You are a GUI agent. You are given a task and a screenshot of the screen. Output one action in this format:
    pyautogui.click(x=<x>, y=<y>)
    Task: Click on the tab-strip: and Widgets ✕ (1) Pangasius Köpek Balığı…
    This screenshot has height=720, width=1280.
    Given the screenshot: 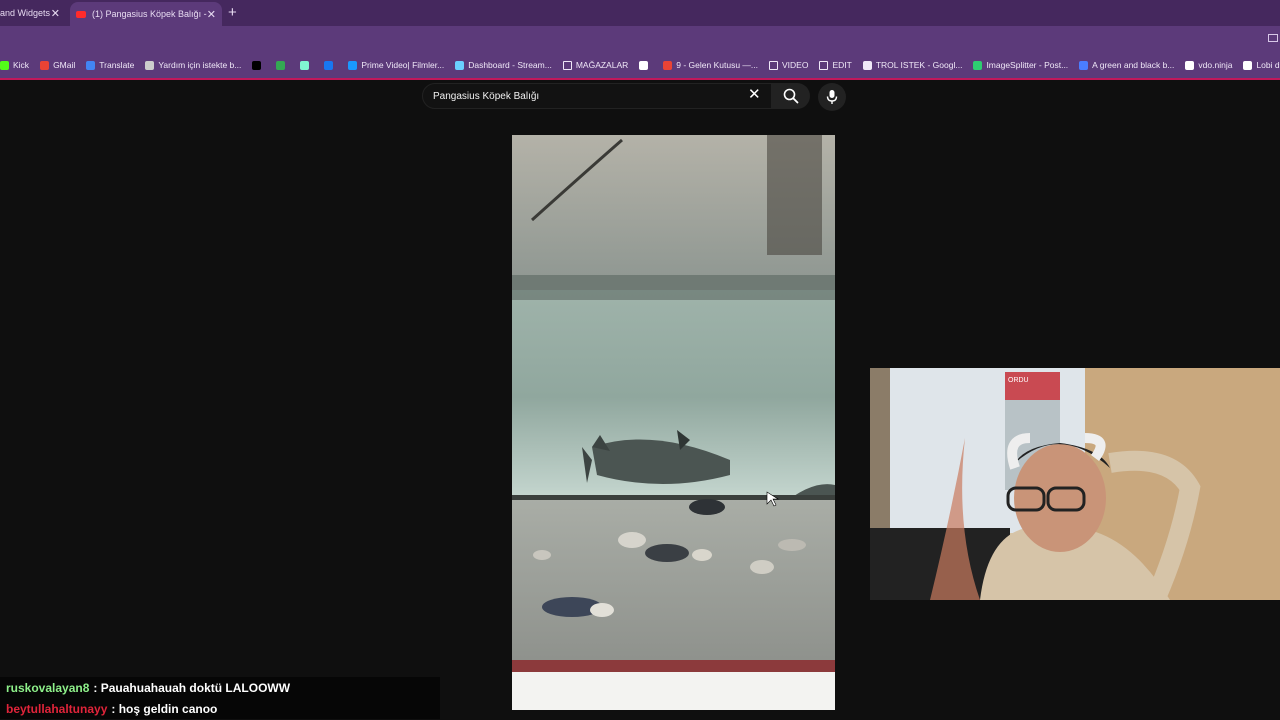 What is the action you would take?
    pyautogui.click(x=640, y=13)
    